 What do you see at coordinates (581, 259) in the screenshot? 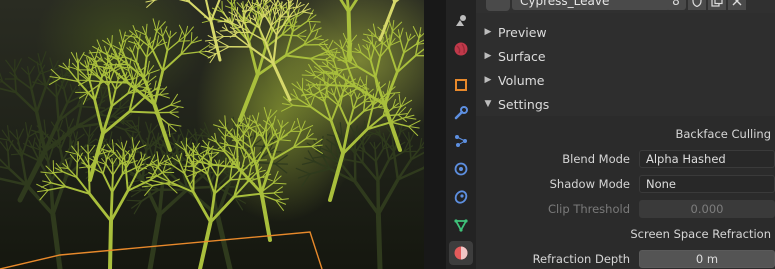
I see `refraction-depth-label: Refraction Depth` at bounding box center [581, 259].